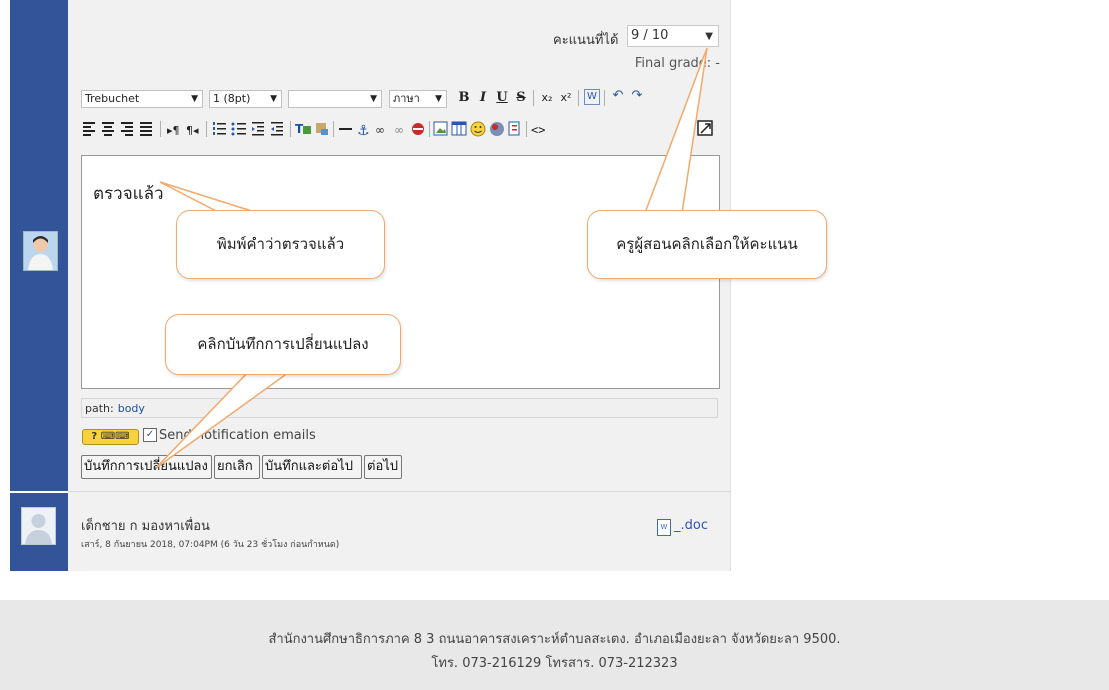 This screenshot has height=690, width=1109. Describe the element at coordinates (99, 408) in the screenshot. I see `path-label: path:` at that location.